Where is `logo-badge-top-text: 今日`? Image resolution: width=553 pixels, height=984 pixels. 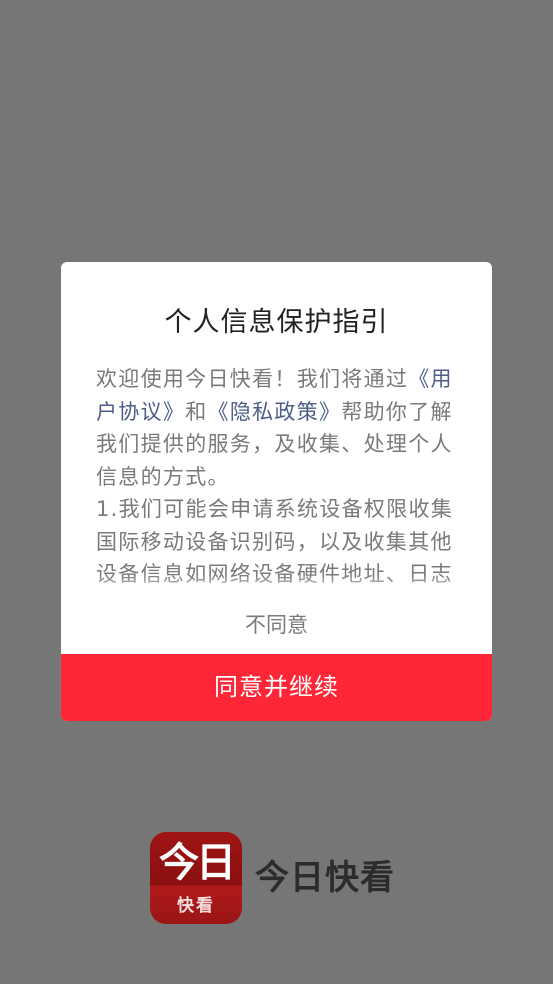
logo-badge-top-text: 今日 is located at coordinates (197, 863).